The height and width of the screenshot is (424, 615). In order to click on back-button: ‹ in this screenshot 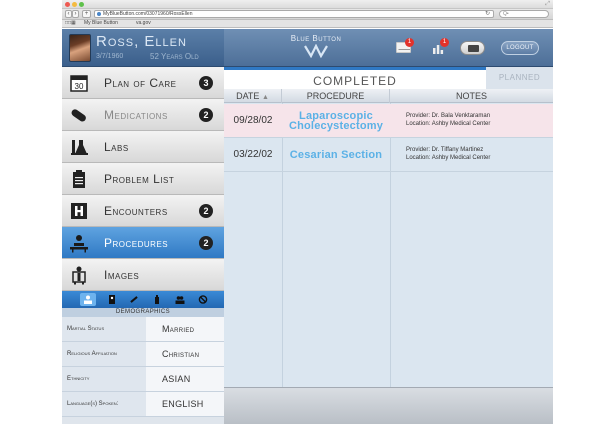, I will do `click(68, 14)`.